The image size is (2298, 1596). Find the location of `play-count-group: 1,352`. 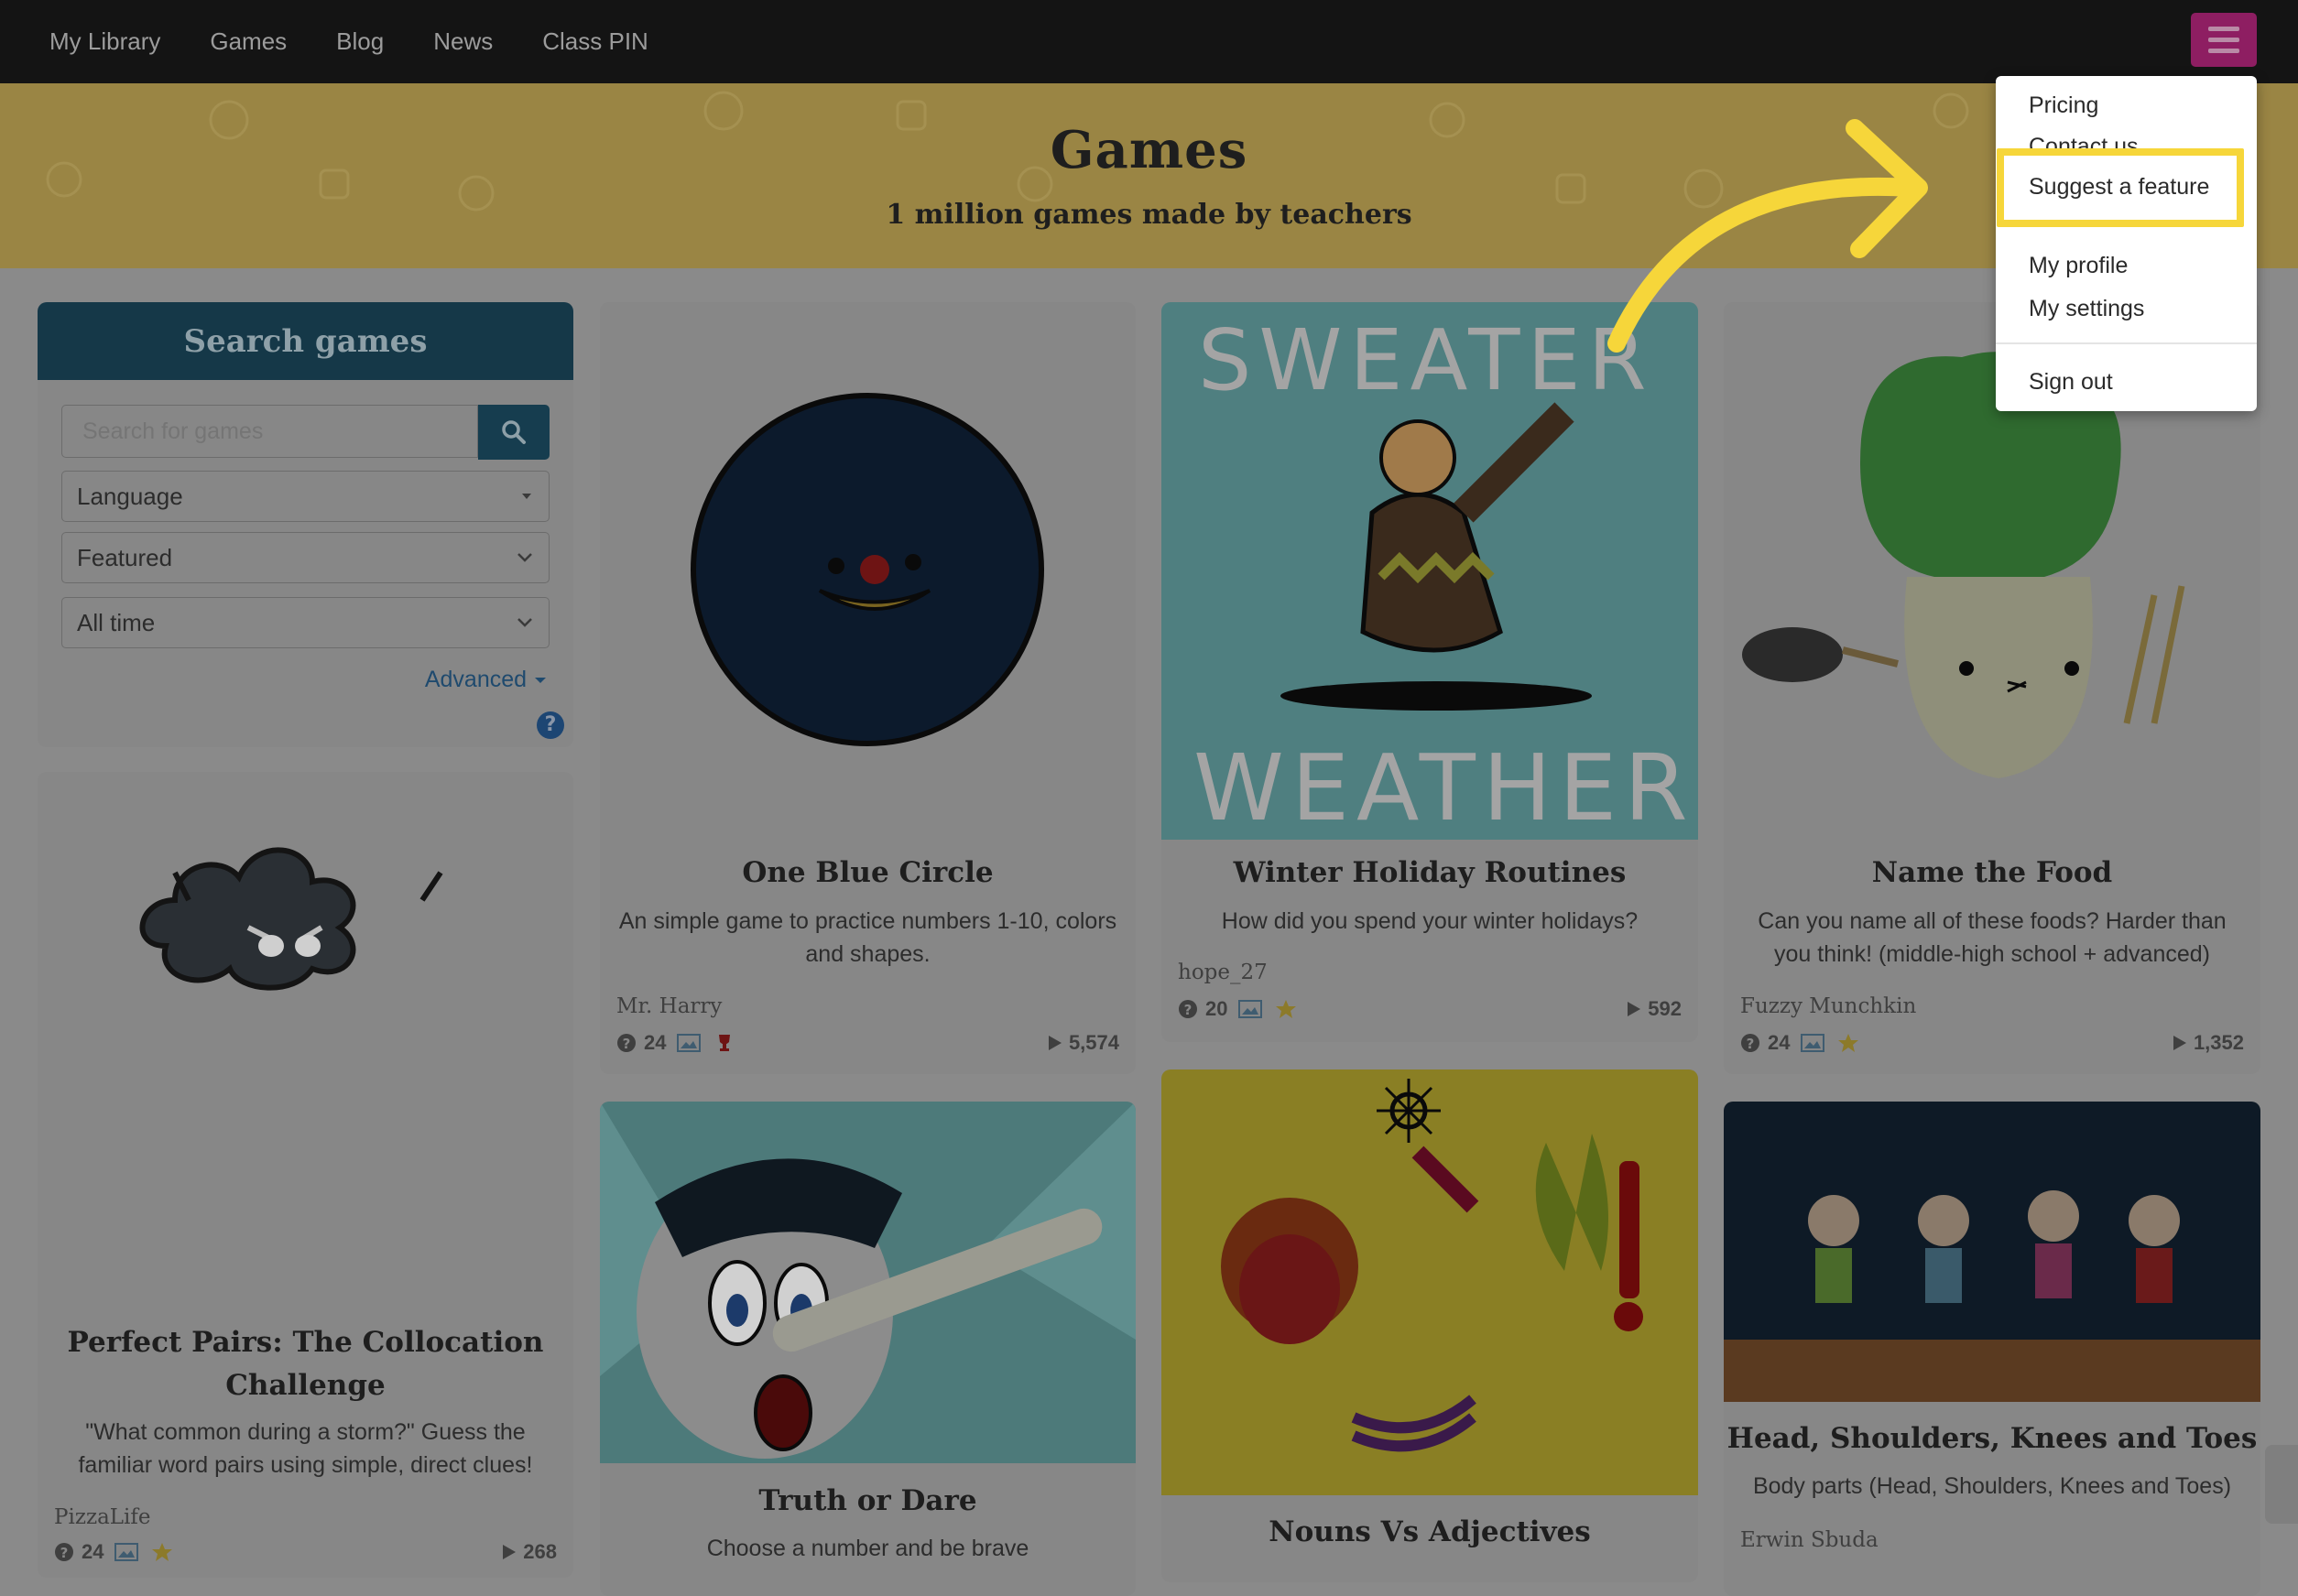

play-count-group: 1,352 is located at coordinates (2208, 1043).